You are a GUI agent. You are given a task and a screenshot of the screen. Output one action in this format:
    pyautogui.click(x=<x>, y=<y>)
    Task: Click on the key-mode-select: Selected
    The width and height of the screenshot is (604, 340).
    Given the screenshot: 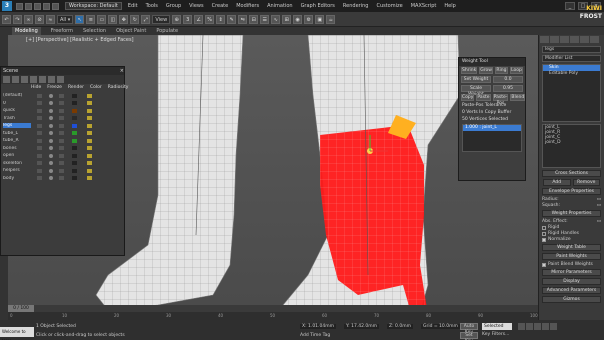 What is the action you would take?
    pyautogui.click(x=497, y=326)
    